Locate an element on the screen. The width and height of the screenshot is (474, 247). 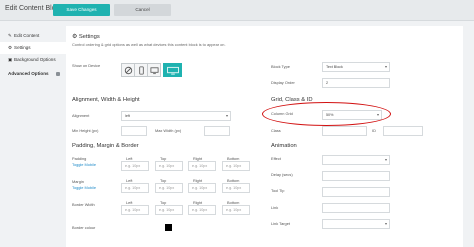
border-colour-label: Border colour is located at coordinates (84, 227).